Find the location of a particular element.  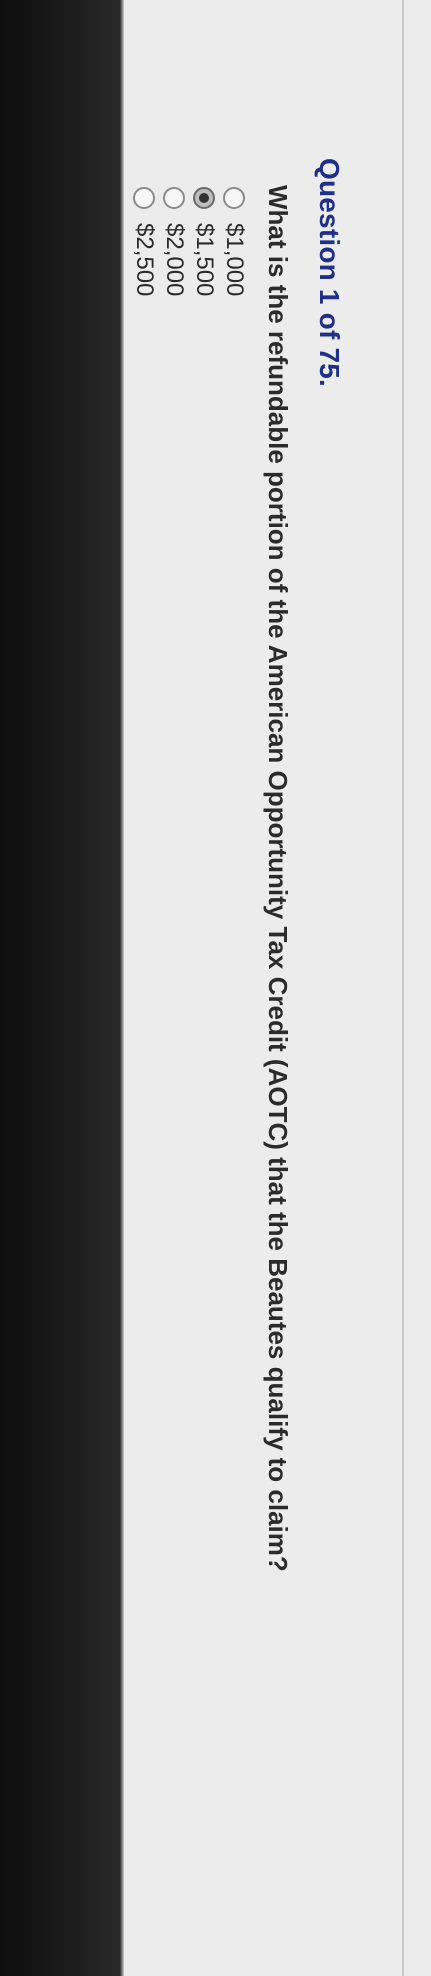

option-label: $1,500 is located at coordinates (205, 260).